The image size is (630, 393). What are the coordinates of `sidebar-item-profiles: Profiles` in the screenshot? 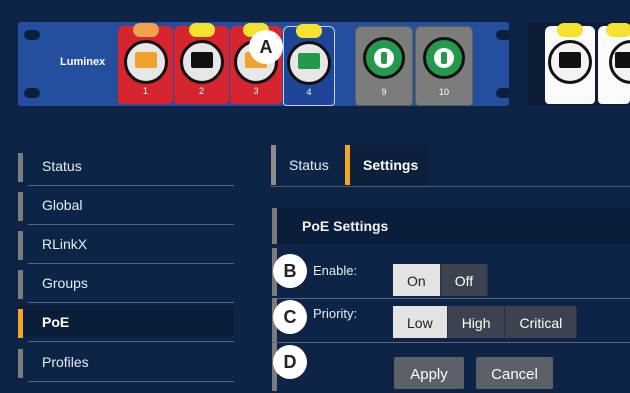 It's located at (126, 363).